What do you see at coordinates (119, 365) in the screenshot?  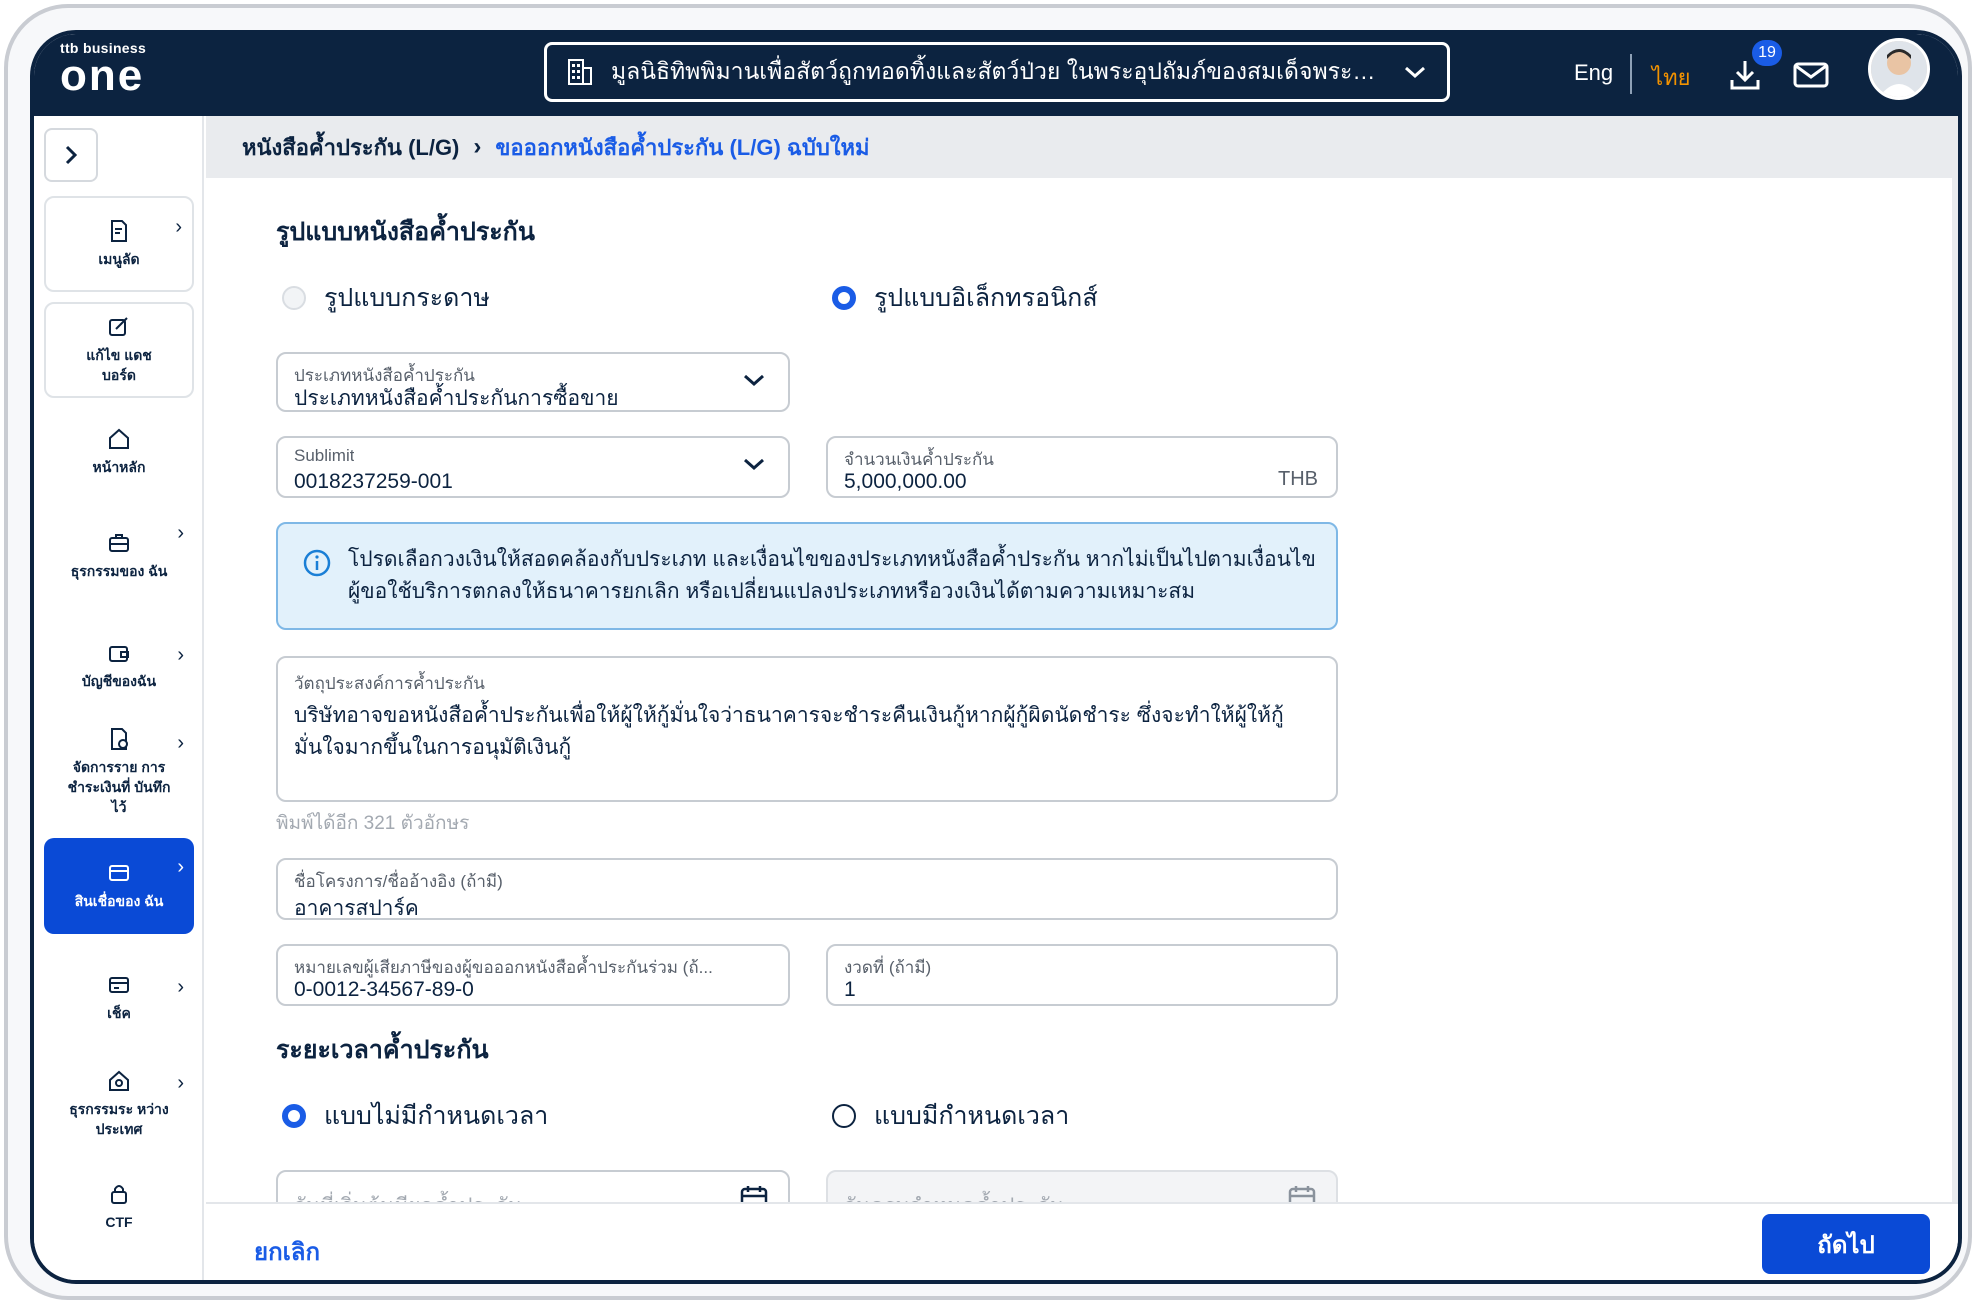 I see `sidebar-item-label: แก้ไข แดชบอร์ด` at bounding box center [119, 365].